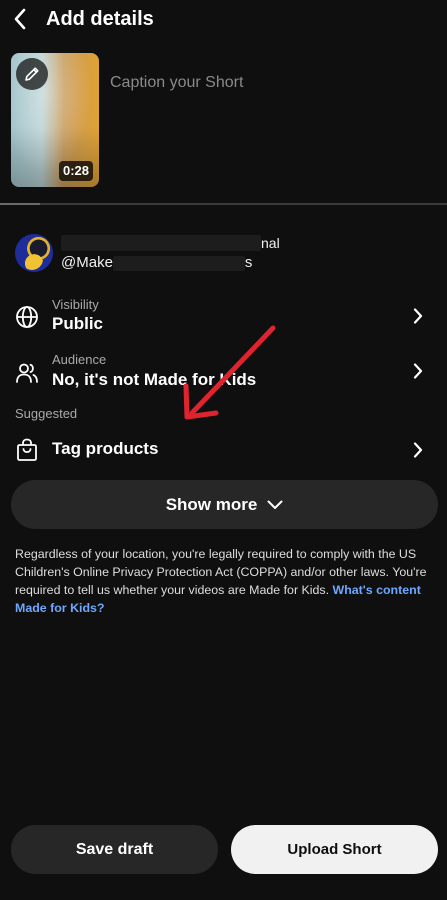 The width and height of the screenshot is (447, 900). I want to click on show-more-button: Show more, so click(224, 504).